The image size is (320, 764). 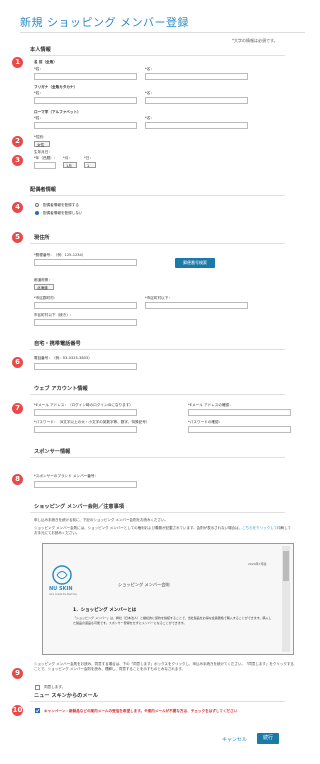 I want to click on cancel-button: キャンセル, so click(x=234, y=739).